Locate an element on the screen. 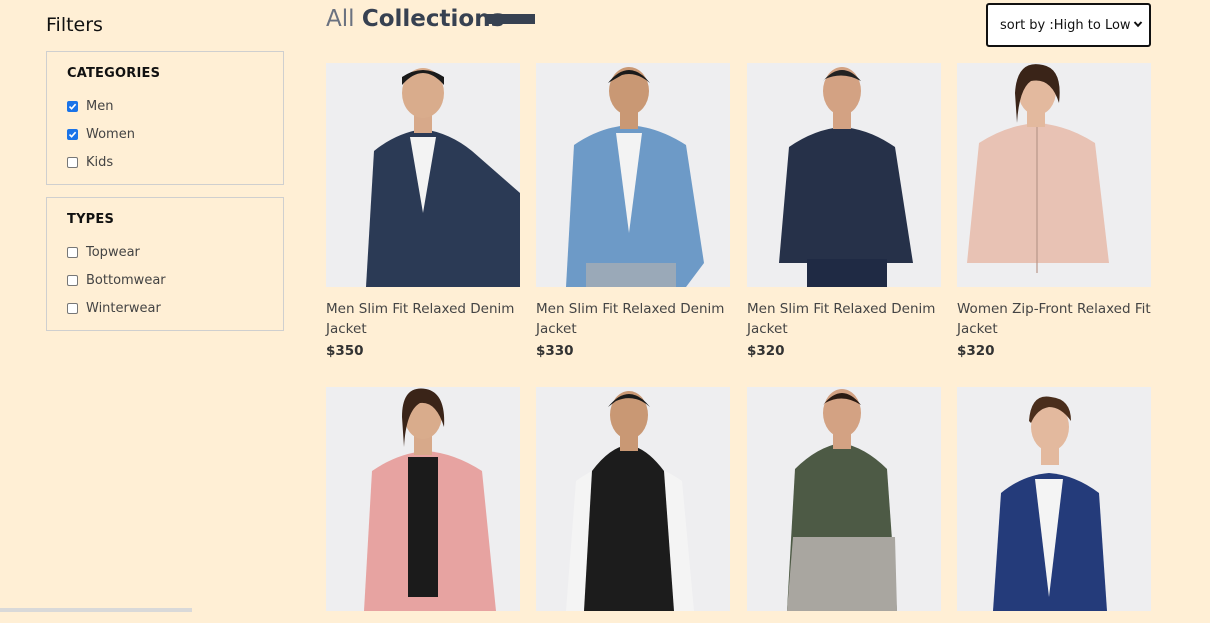  category-option-women: Women is located at coordinates (101, 134).